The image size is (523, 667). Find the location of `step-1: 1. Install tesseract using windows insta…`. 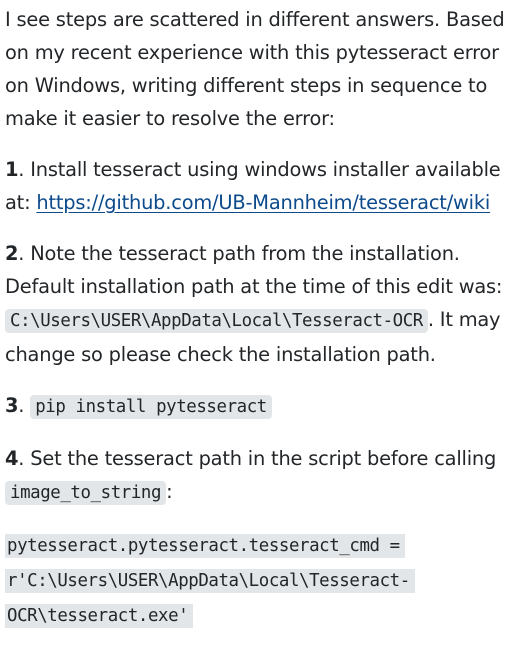

step-1: 1. Install tesseract using windows insta… is located at coordinates (262, 186).